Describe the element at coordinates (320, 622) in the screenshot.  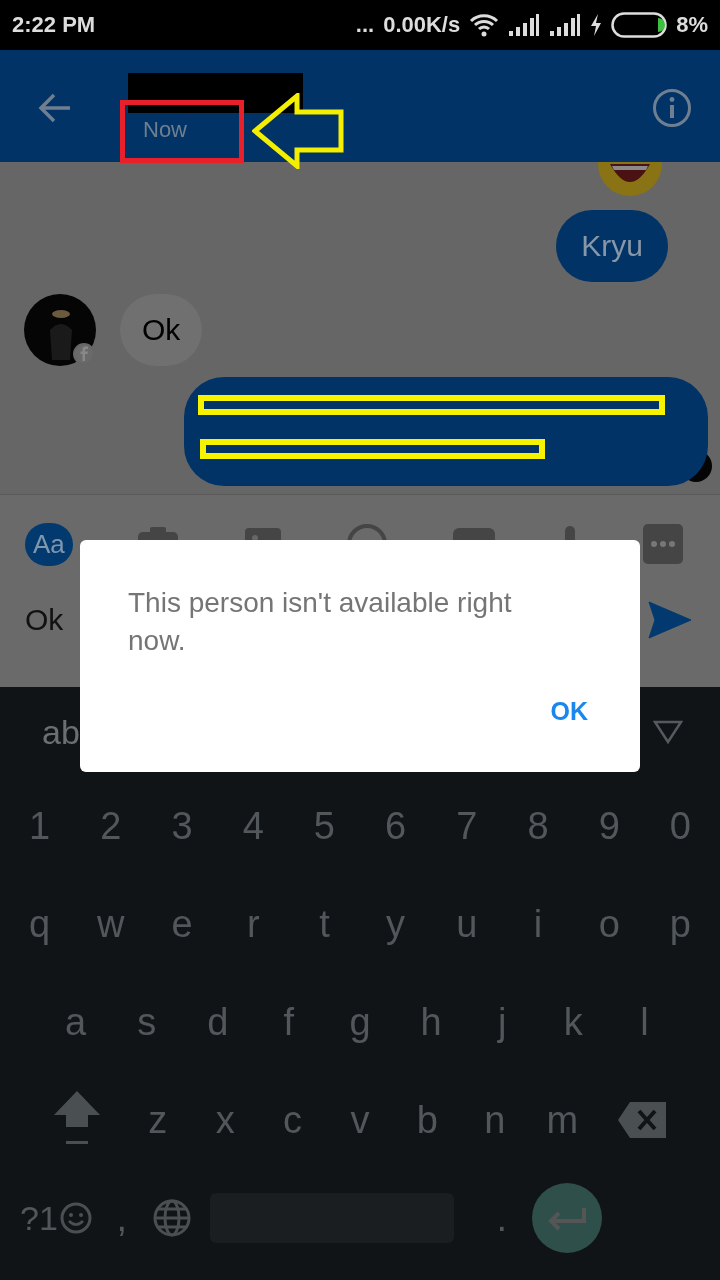
I see `dialog-message: This person isn't available right now.` at that location.